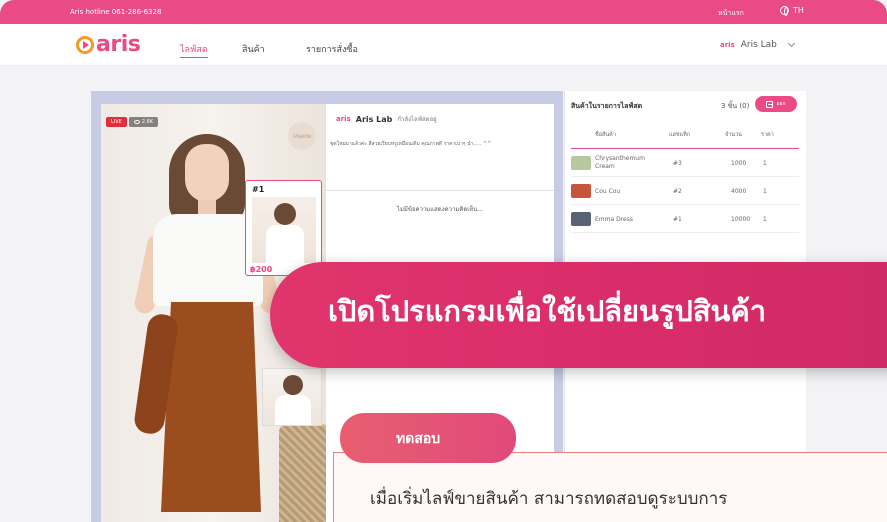  What do you see at coordinates (741, 219) in the screenshot?
I see `row-quantity: 10000` at bounding box center [741, 219].